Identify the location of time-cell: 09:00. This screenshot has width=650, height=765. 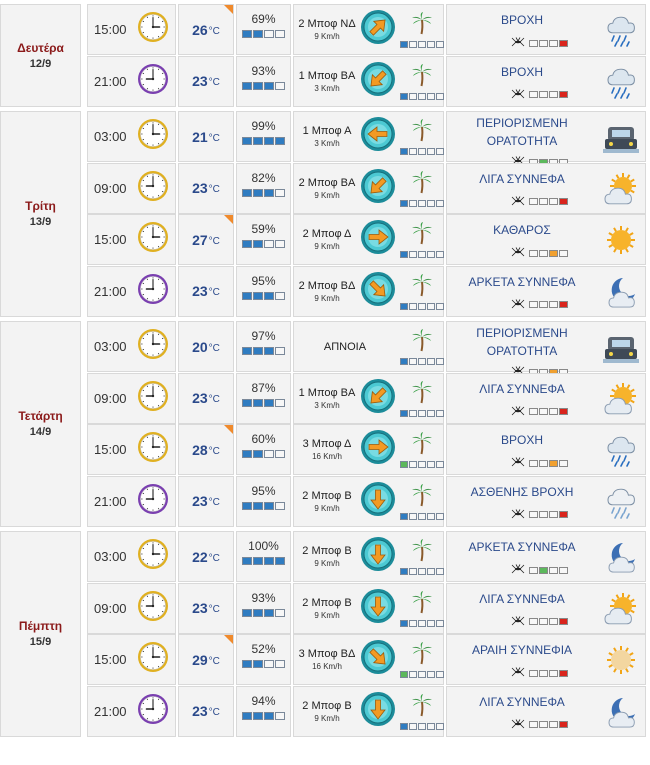
(131, 188).